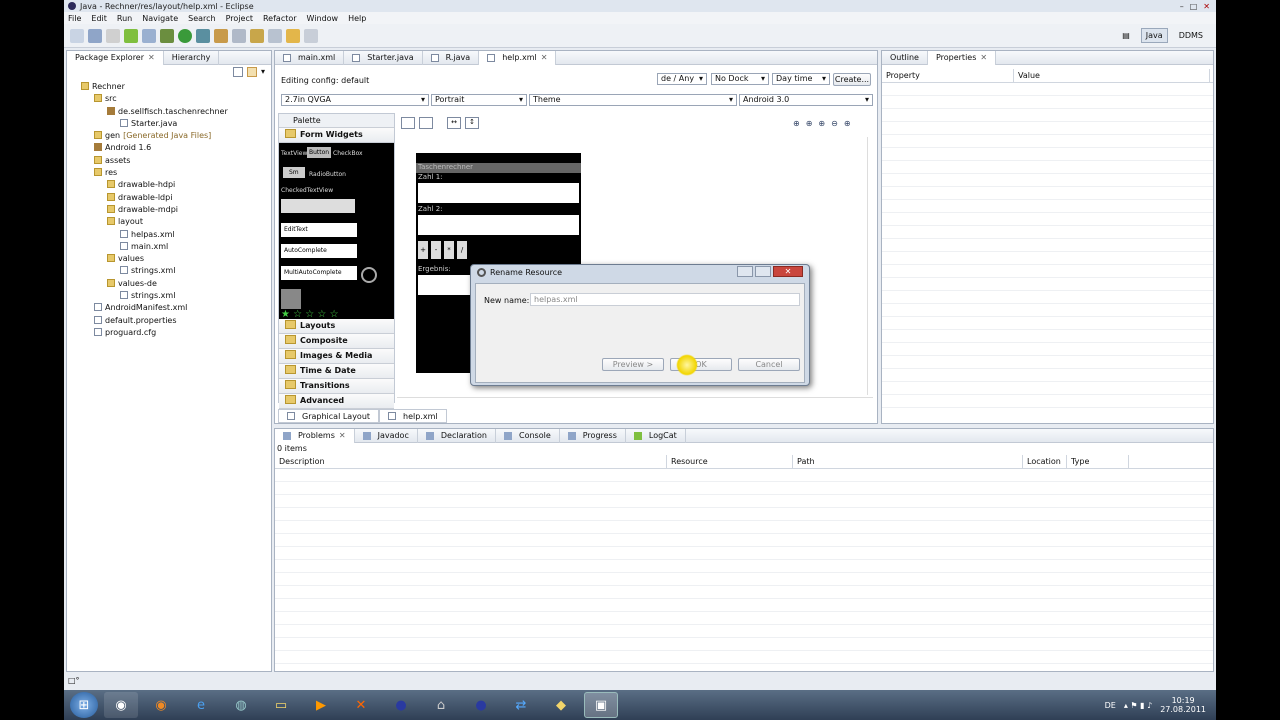 The image size is (1280, 720). Describe the element at coordinates (171, 112) in the screenshot. I see `tree-item: de.sellfisch.taschenrechner` at that location.